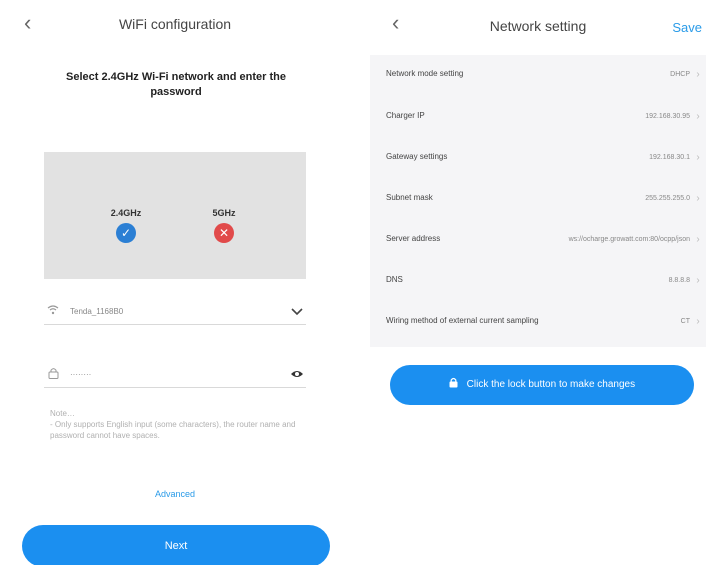 The image size is (706, 565). What do you see at coordinates (394, 279) in the screenshot?
I see `settings-row-label: DNS` at bounding box center [394, 279].